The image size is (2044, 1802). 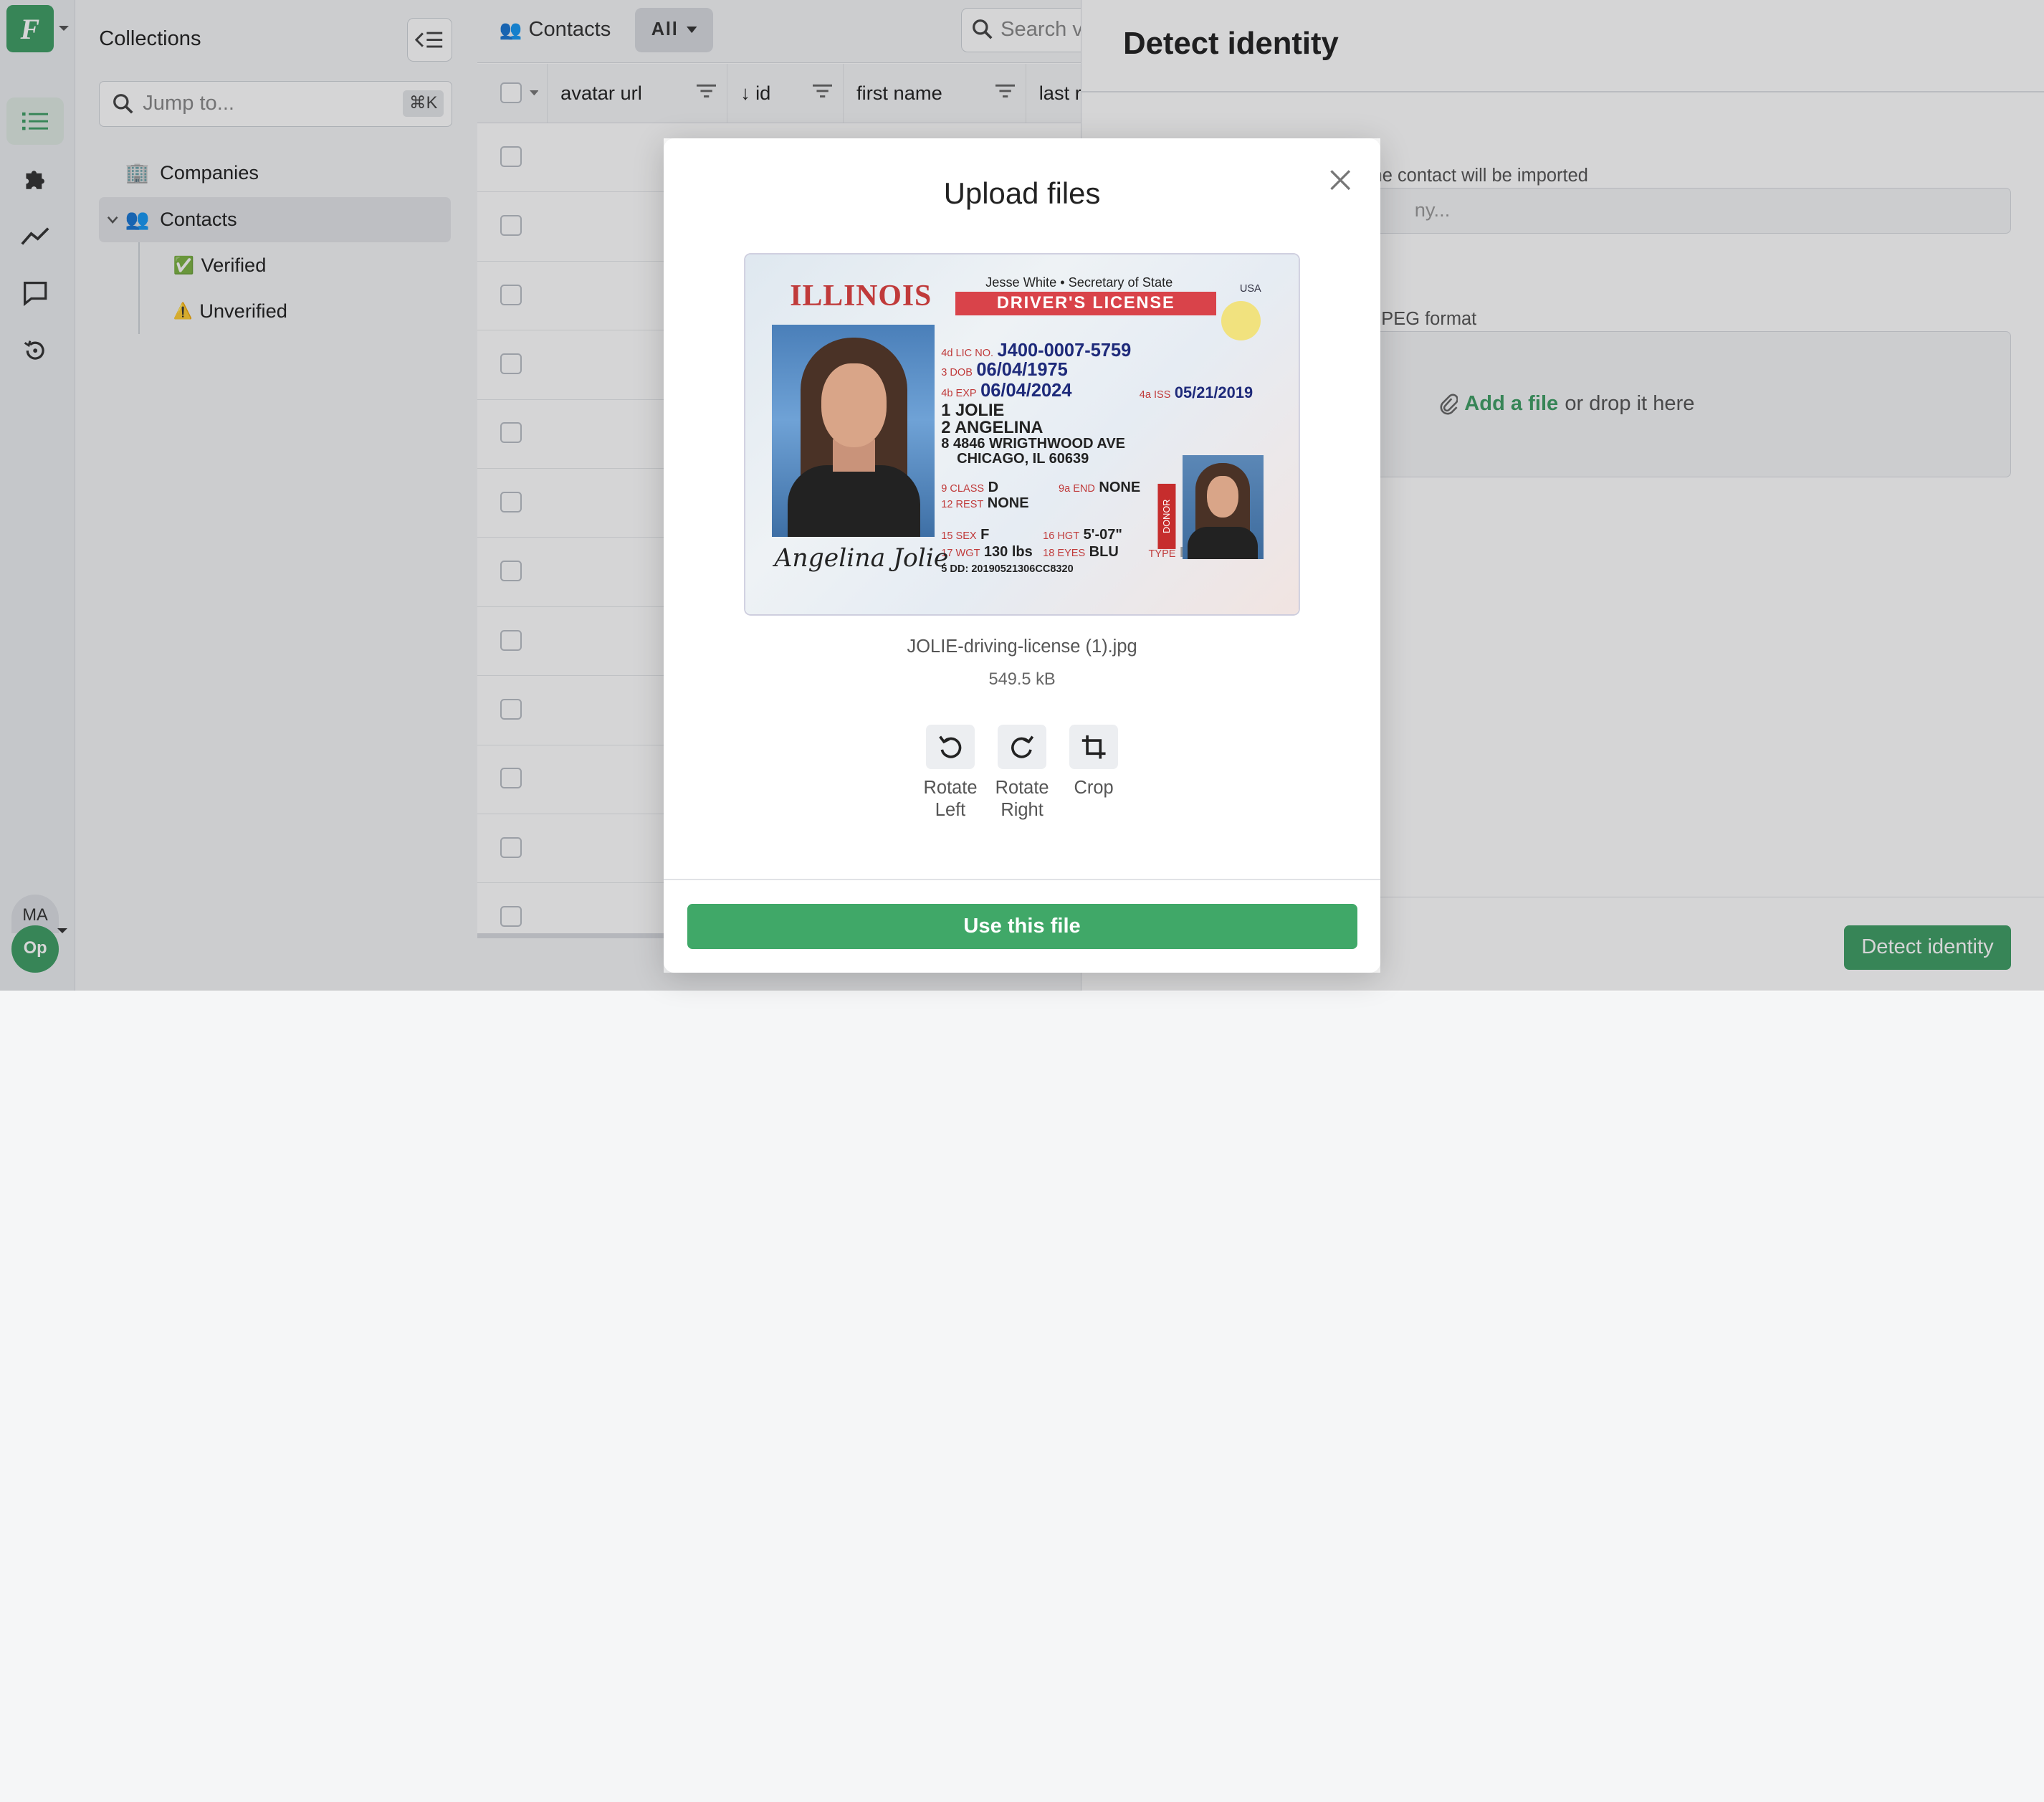 I want to click on modal-divider, so click(x=1022, y=879).